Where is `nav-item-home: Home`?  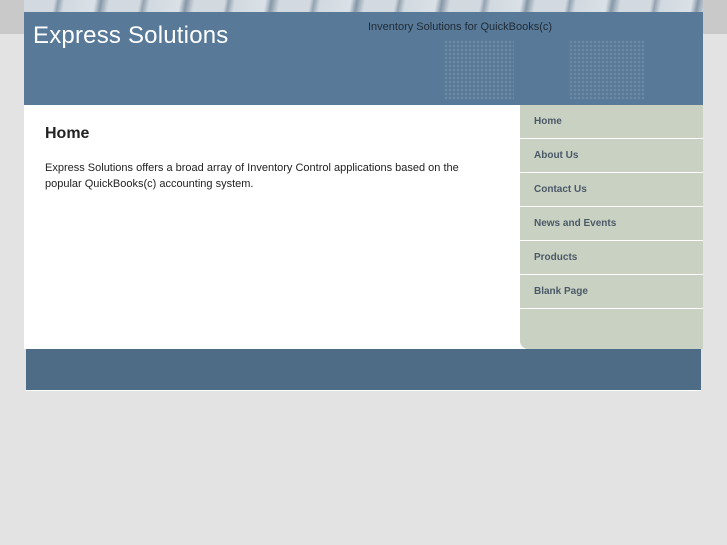 nav-item-home: Home is located at coordinates (611, 122).